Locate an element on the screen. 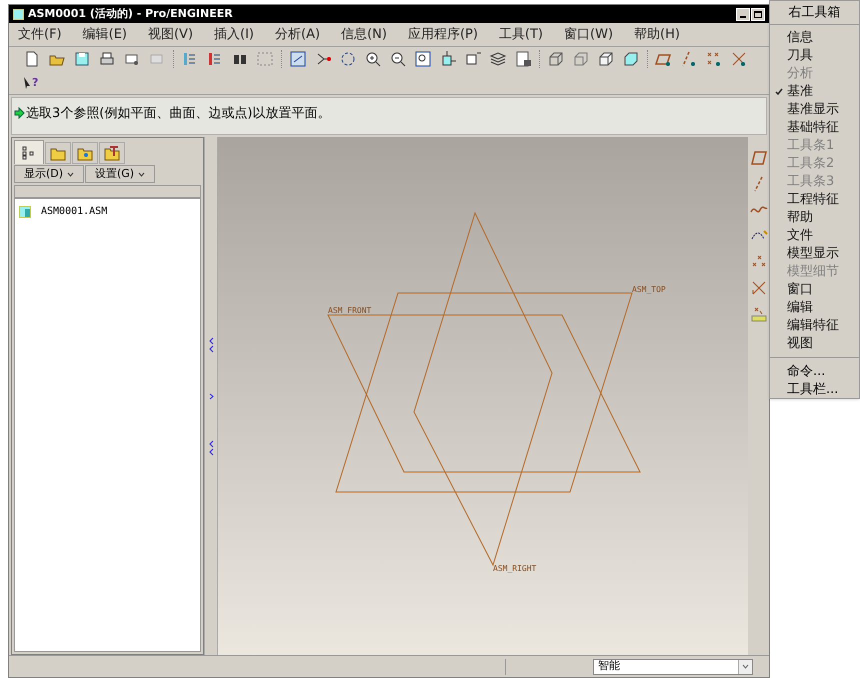 This screenshot has height=678, width=860. maximize-button is located at coordinates (758, 14).